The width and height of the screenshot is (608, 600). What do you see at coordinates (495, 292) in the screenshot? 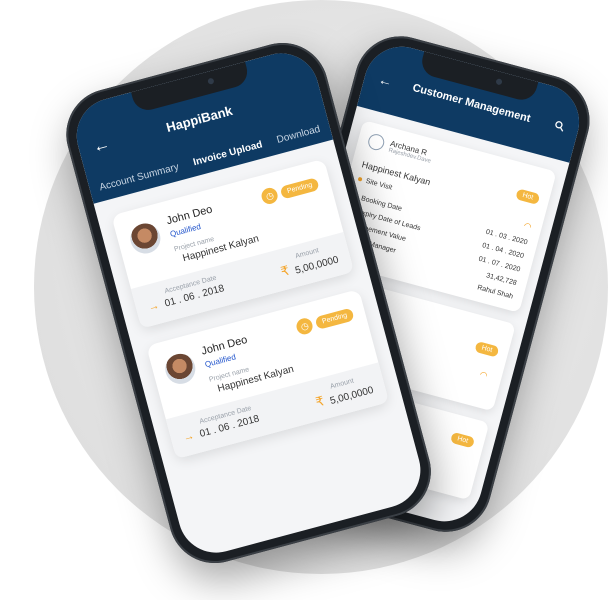
I see `sales-manager-name: Rahul Shah` at bounding box center [495, 292].